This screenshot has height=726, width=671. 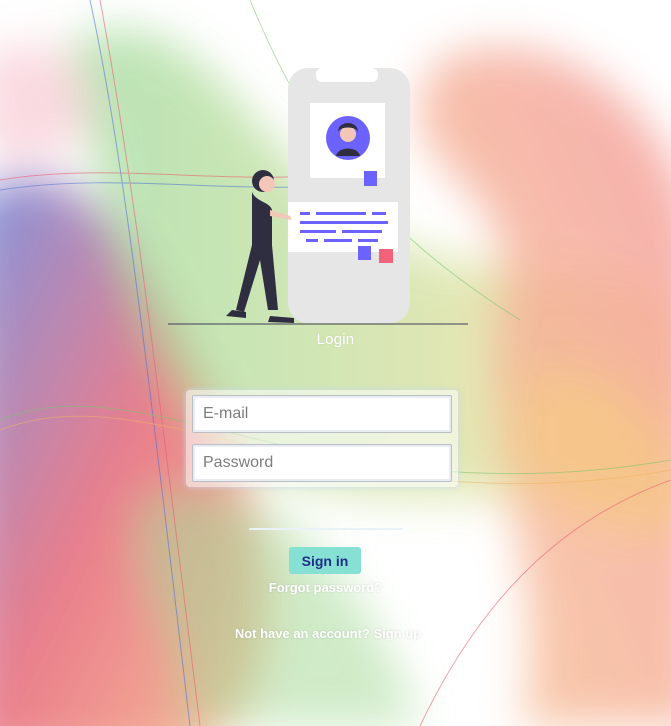 I want to click on sign-up-link: Sign up, so click(x=398, y=633).